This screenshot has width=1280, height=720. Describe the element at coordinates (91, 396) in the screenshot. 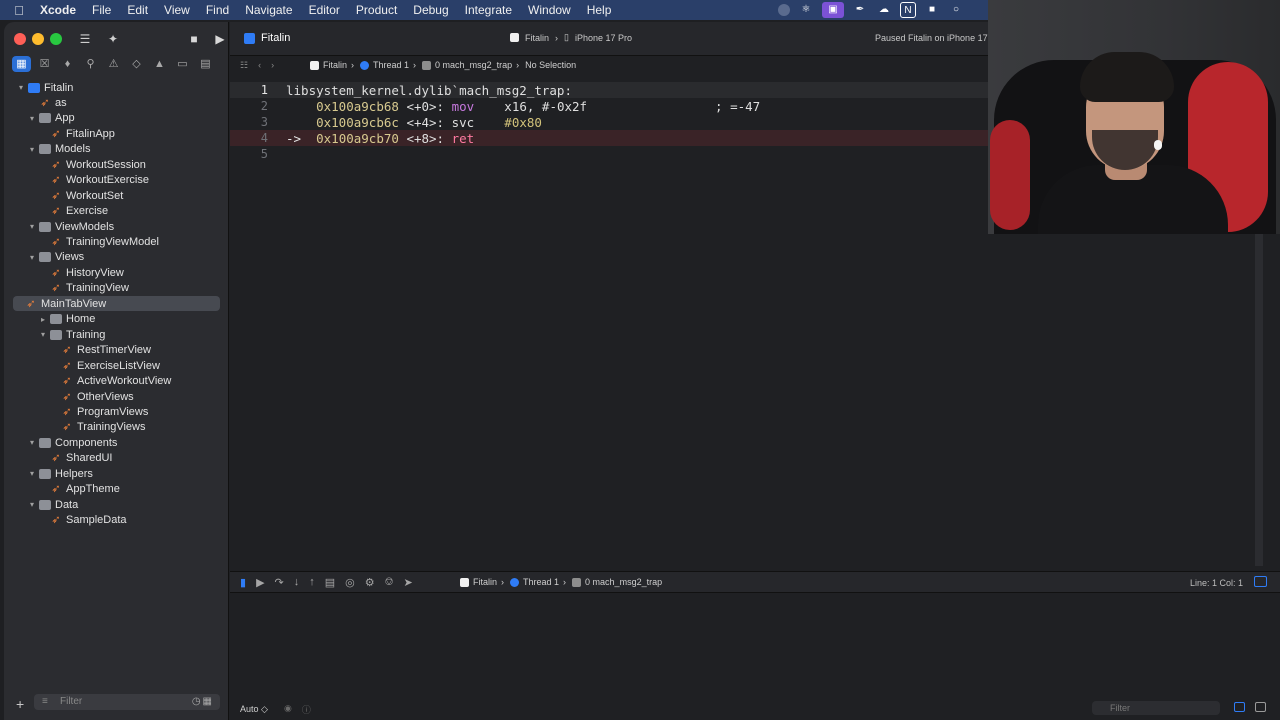

I see `file-item: ➶ OtherViews` at that location.